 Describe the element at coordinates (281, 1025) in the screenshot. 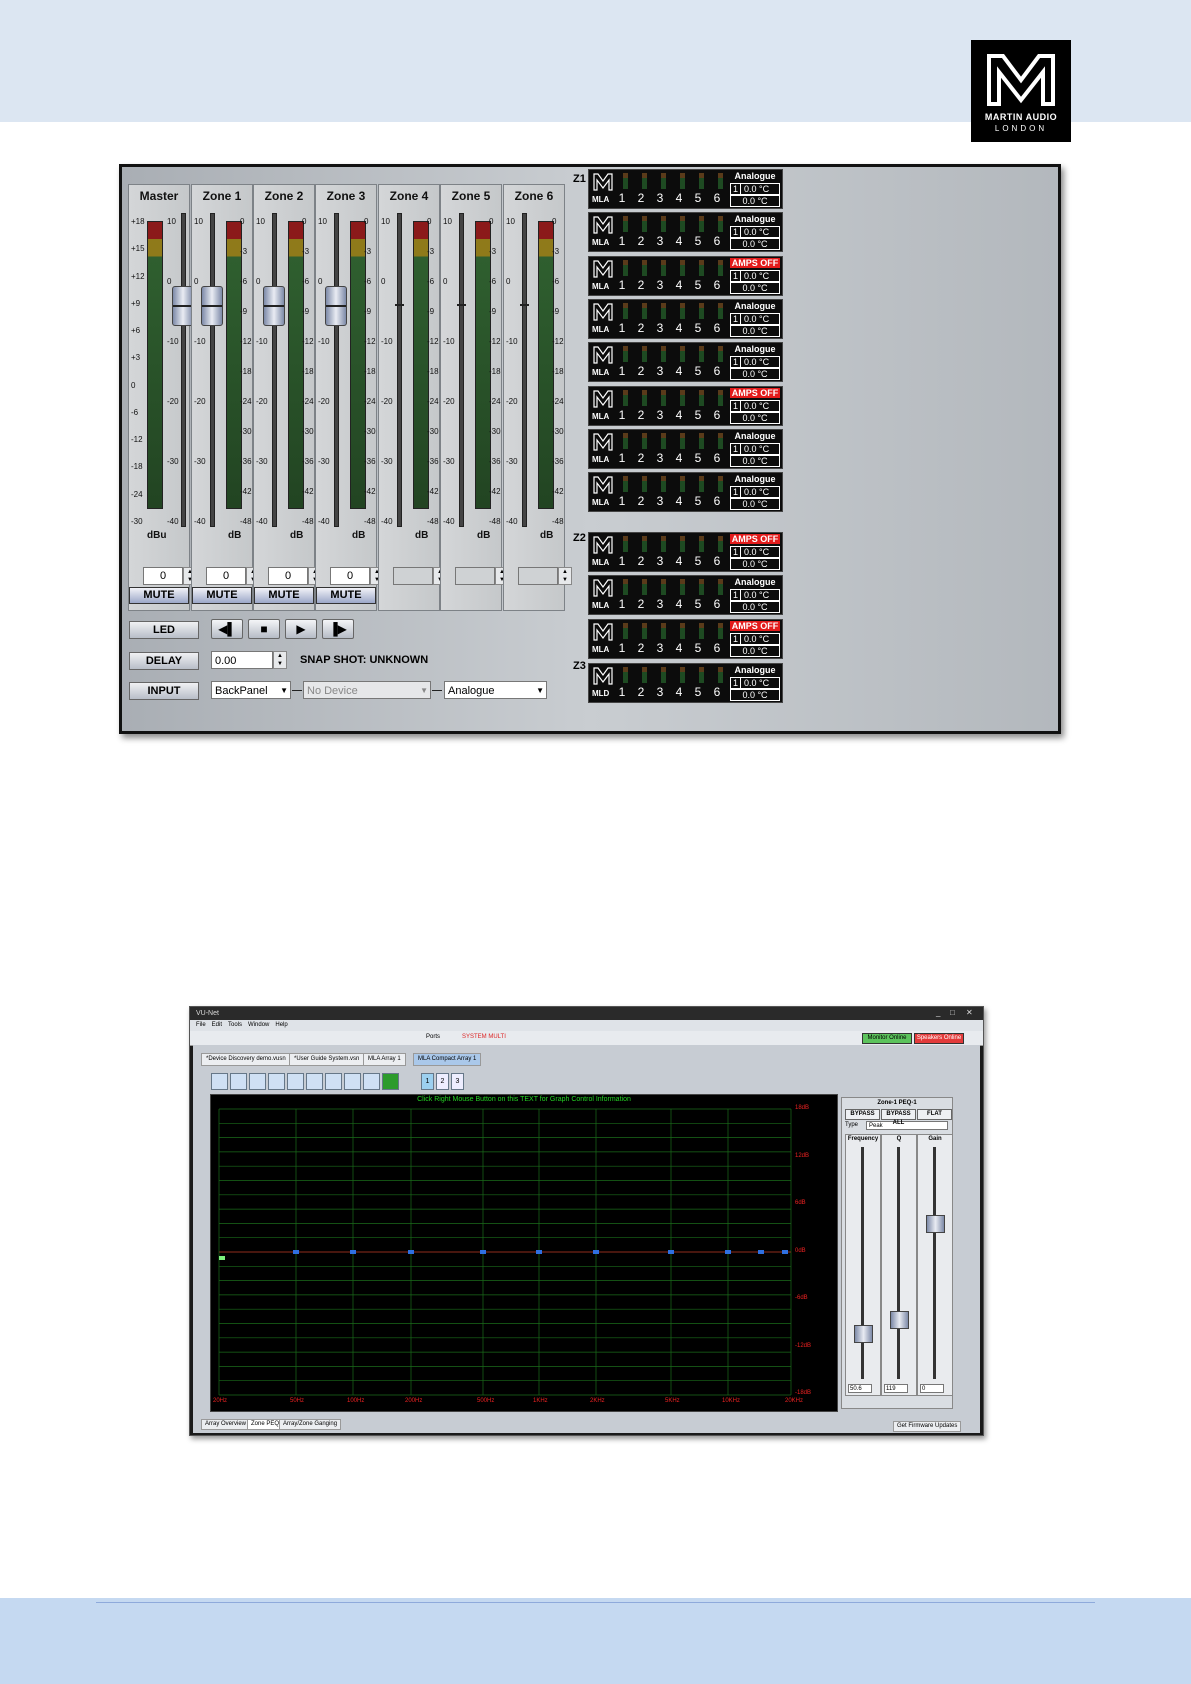

I see `menu-item: Help` at that location.